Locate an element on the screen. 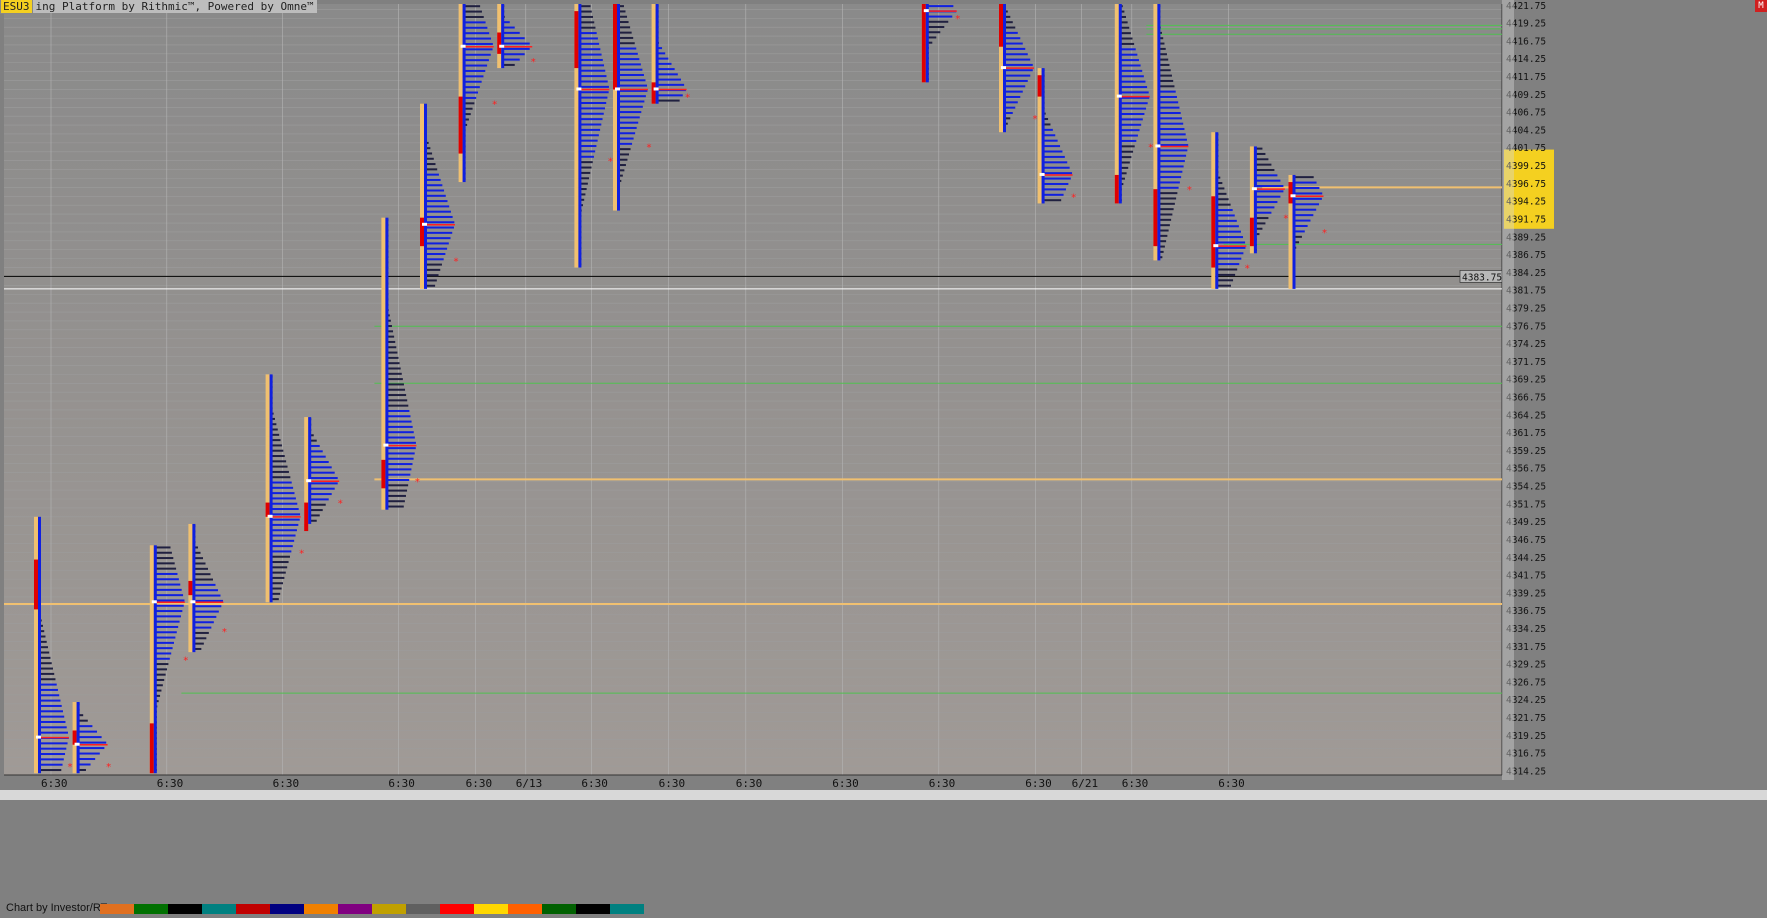  vertical-scrollbar is located at coordinates (1508, 390).